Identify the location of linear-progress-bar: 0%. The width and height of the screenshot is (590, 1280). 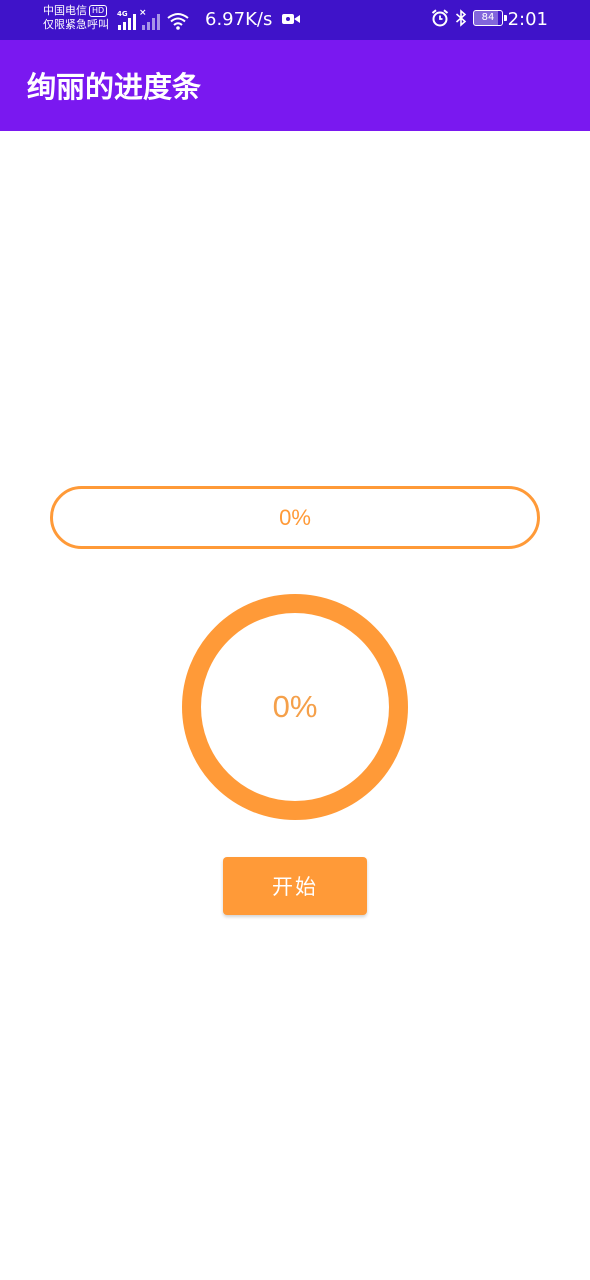
(295, 517).